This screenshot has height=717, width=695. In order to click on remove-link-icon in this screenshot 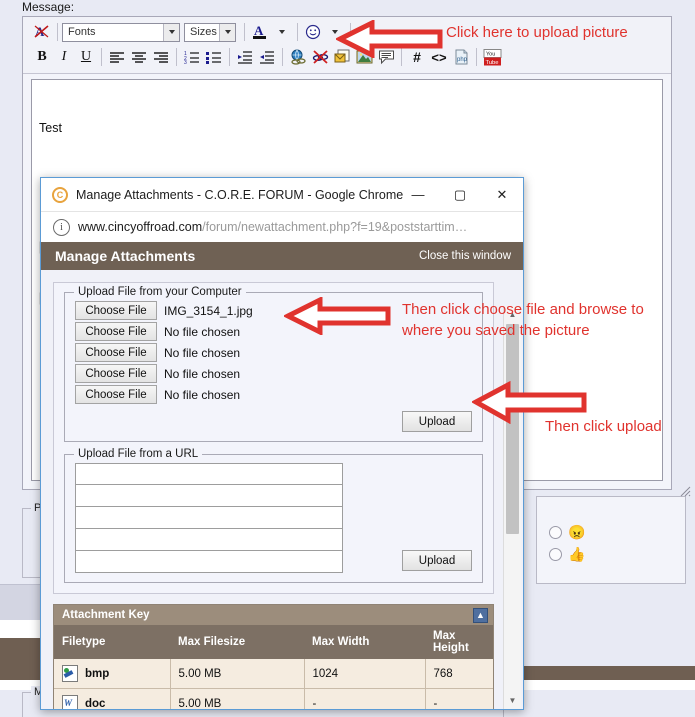, I will do `click(320, 57)`.